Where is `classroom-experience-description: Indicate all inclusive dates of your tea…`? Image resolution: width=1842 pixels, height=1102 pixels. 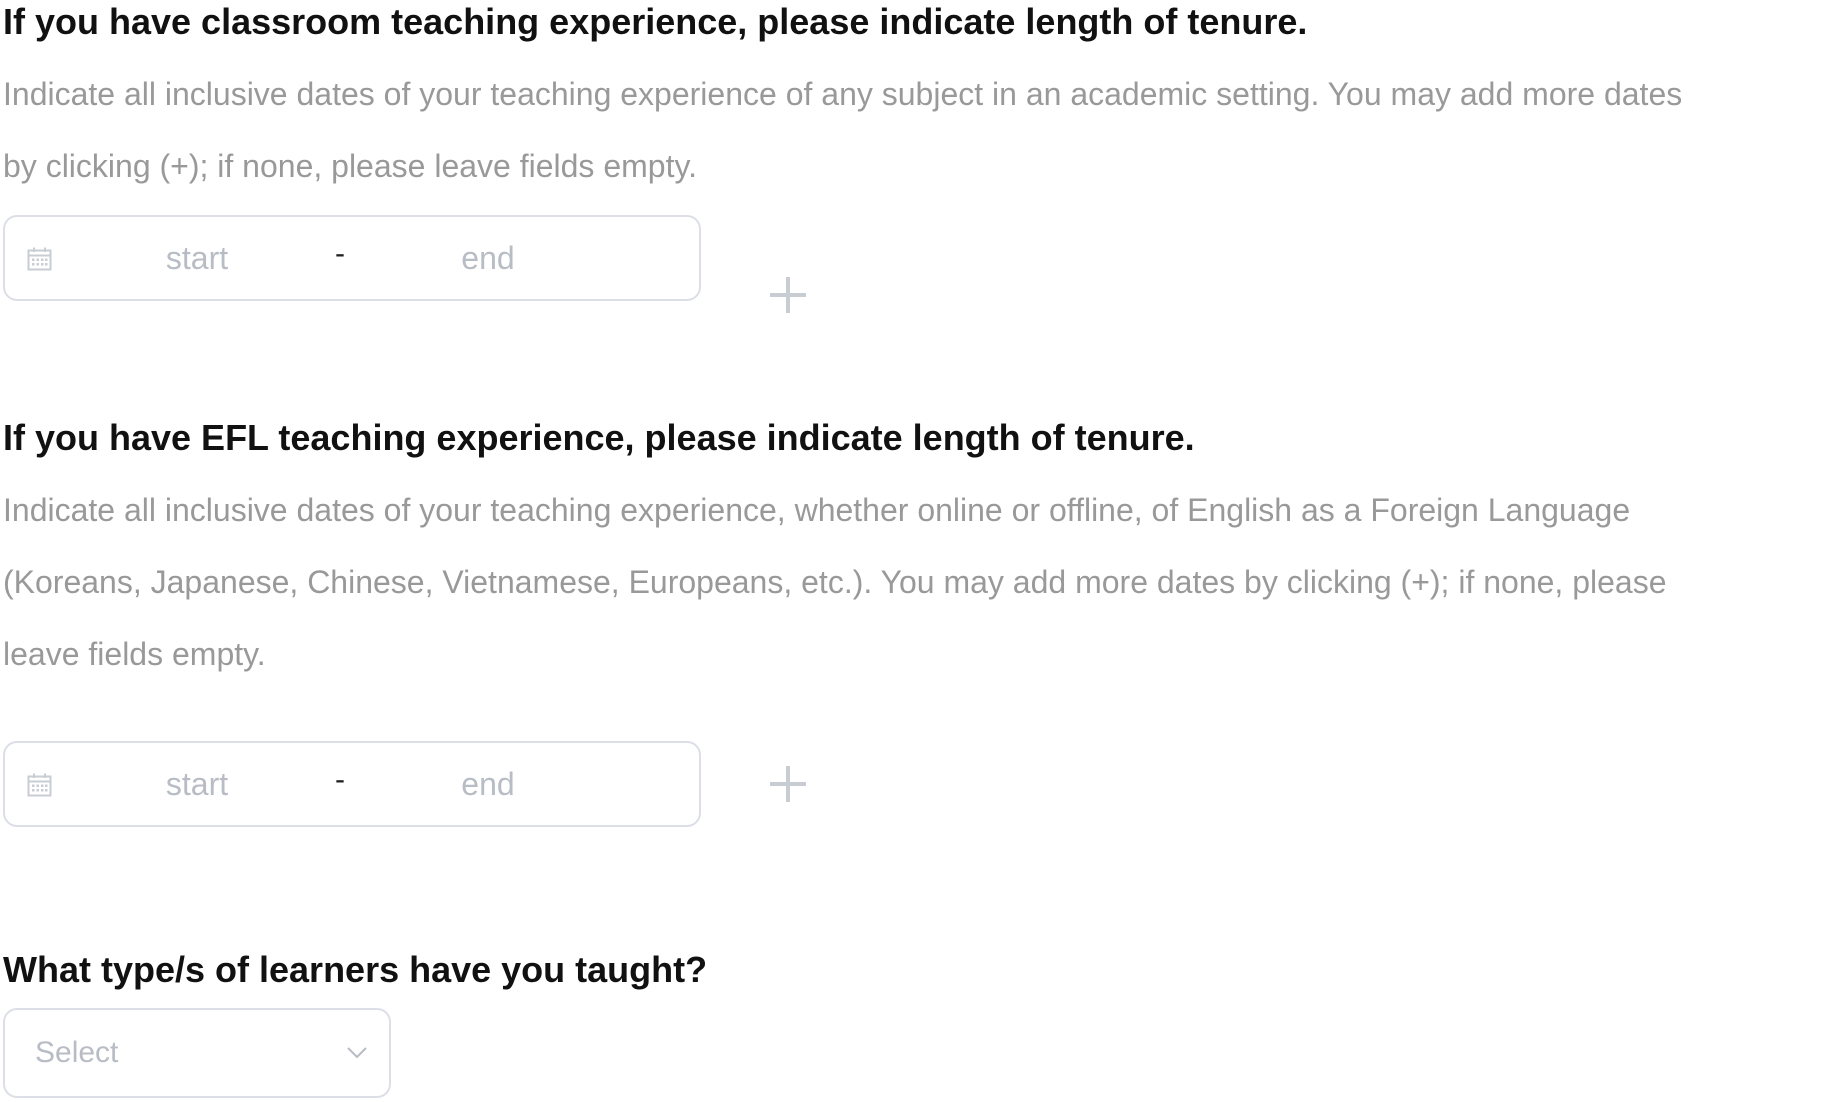 classroom-experience-description: Indicate all inclusive dates of your tea… is located at coordinates (921, 130).